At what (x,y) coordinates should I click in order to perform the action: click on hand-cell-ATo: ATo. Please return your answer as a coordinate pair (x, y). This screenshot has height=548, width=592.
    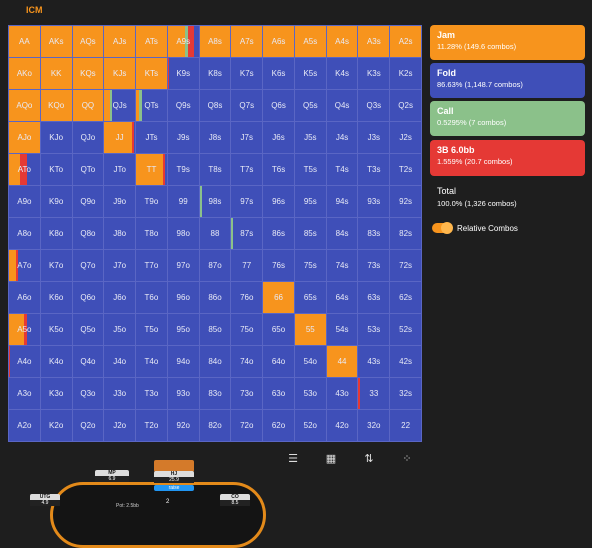
    Looking at the image, I should click on (24, 169).